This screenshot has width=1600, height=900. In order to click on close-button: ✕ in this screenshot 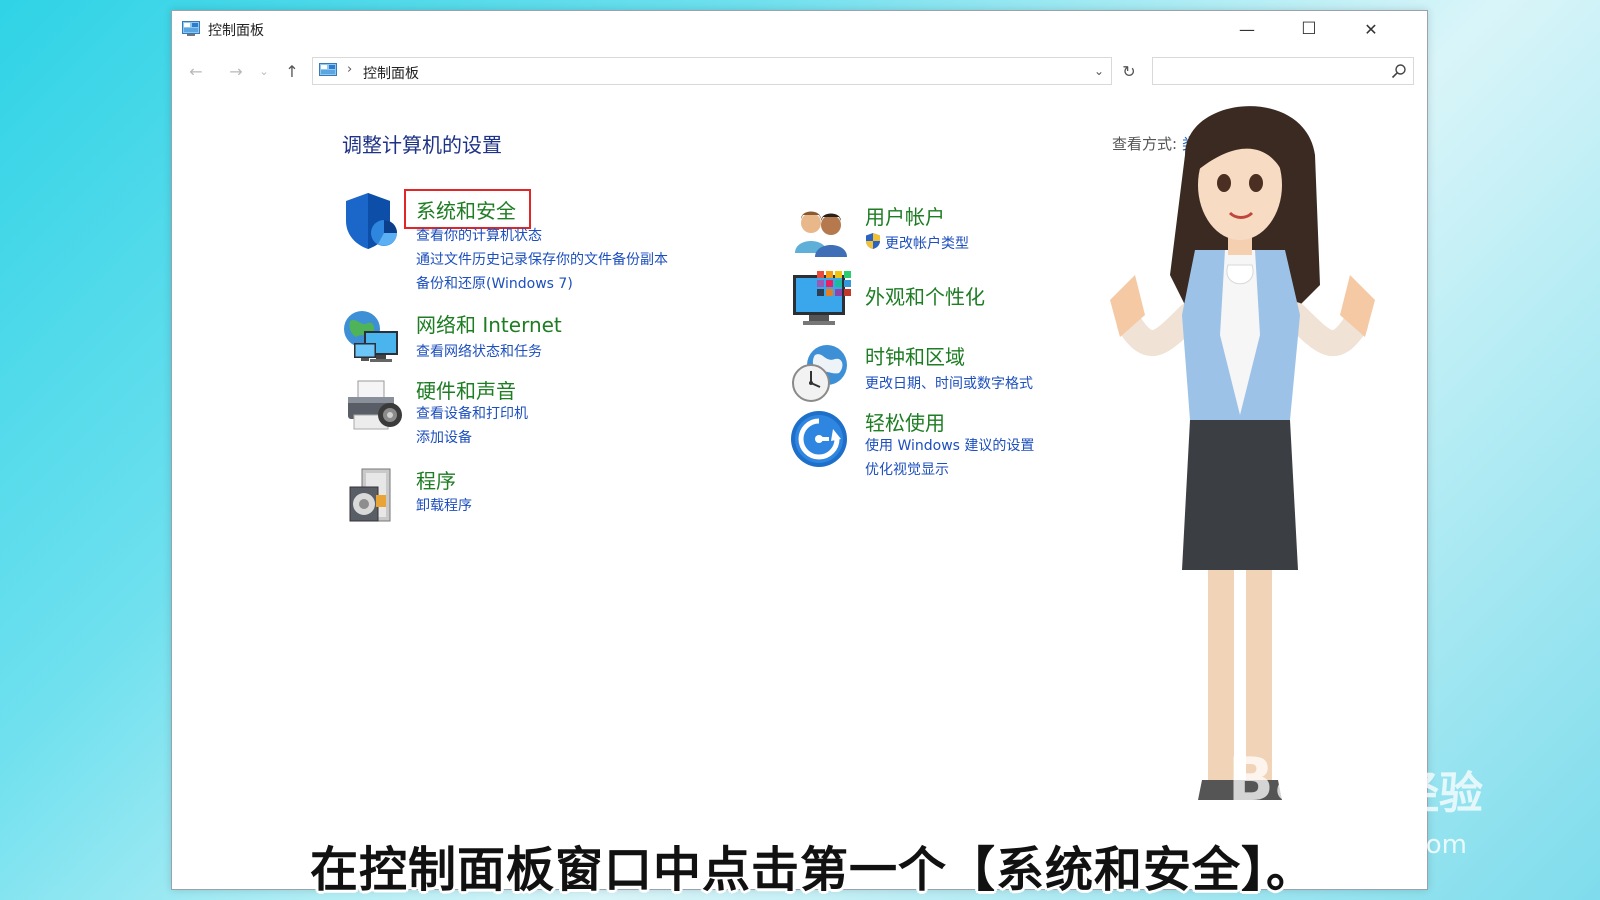, I will do `click(1371, 29)`.